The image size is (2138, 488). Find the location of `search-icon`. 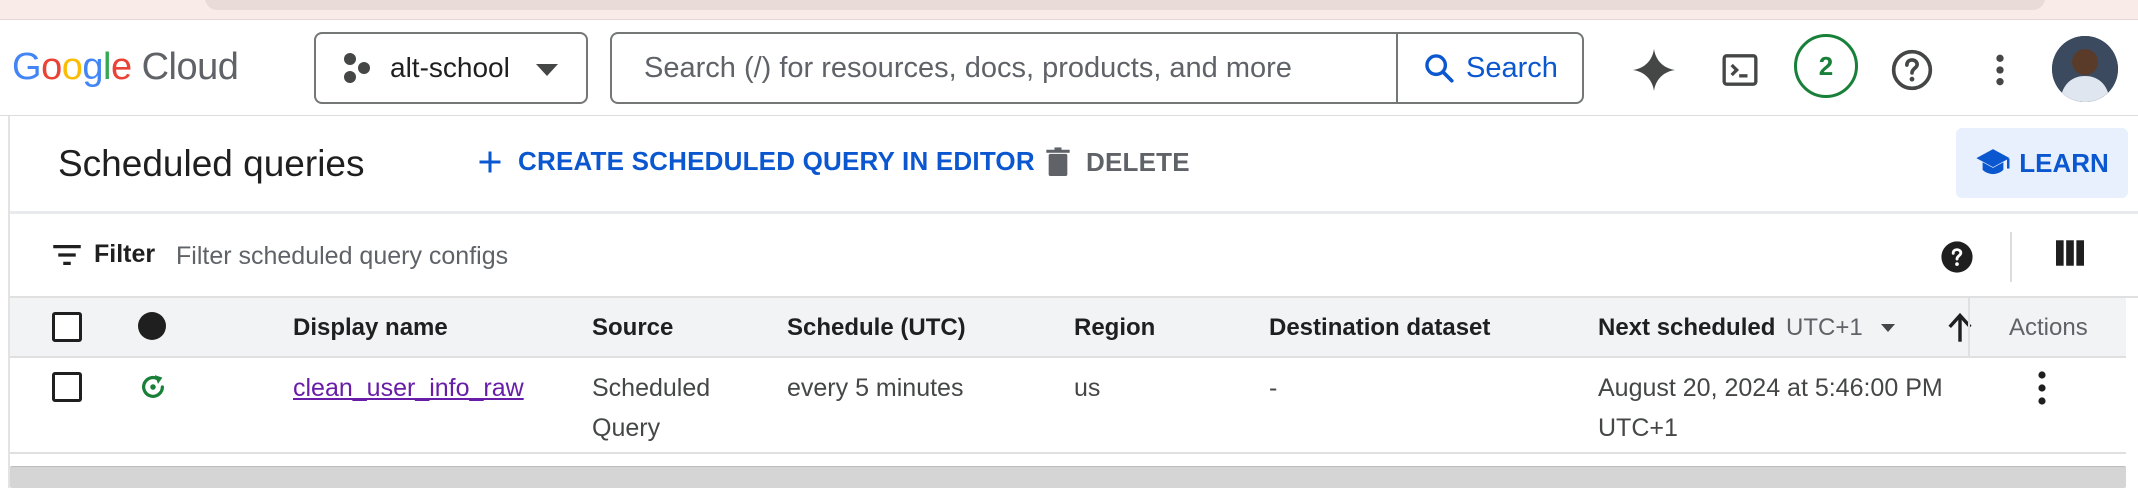

search-icon is located at coordinates (1439, 68).